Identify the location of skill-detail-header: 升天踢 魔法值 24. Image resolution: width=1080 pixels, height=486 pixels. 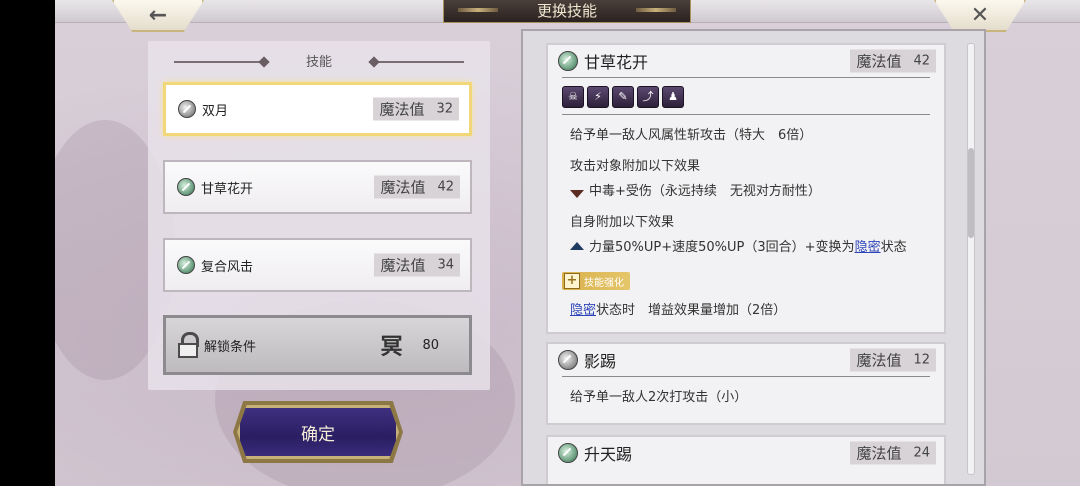
(746, 453).